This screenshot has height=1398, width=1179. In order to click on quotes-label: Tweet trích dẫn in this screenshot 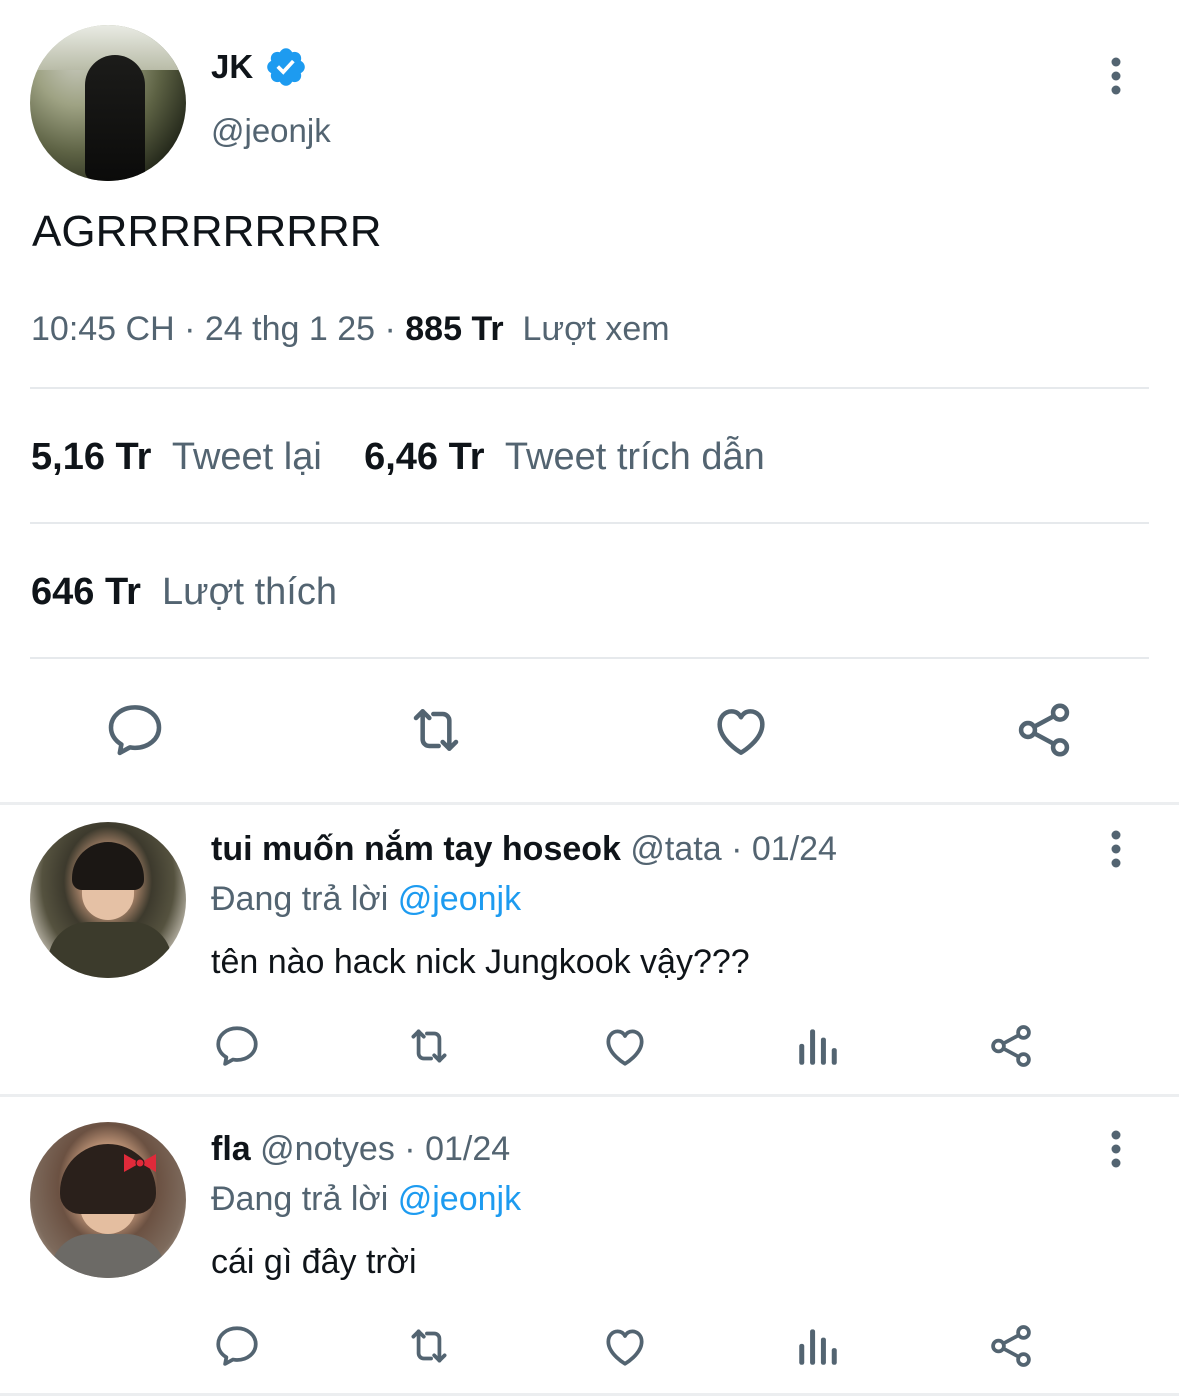, I will do `click(634, 457)`.